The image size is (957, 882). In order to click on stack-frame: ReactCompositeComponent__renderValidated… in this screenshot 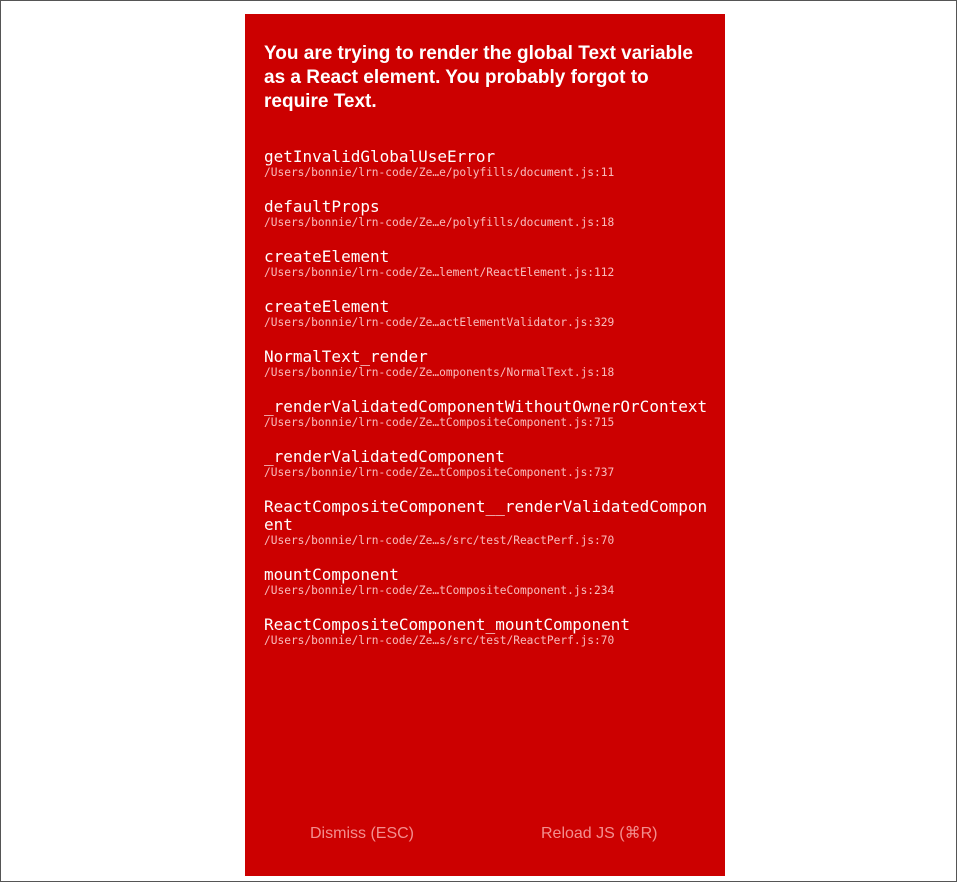, I will do `click(489, 523)`.